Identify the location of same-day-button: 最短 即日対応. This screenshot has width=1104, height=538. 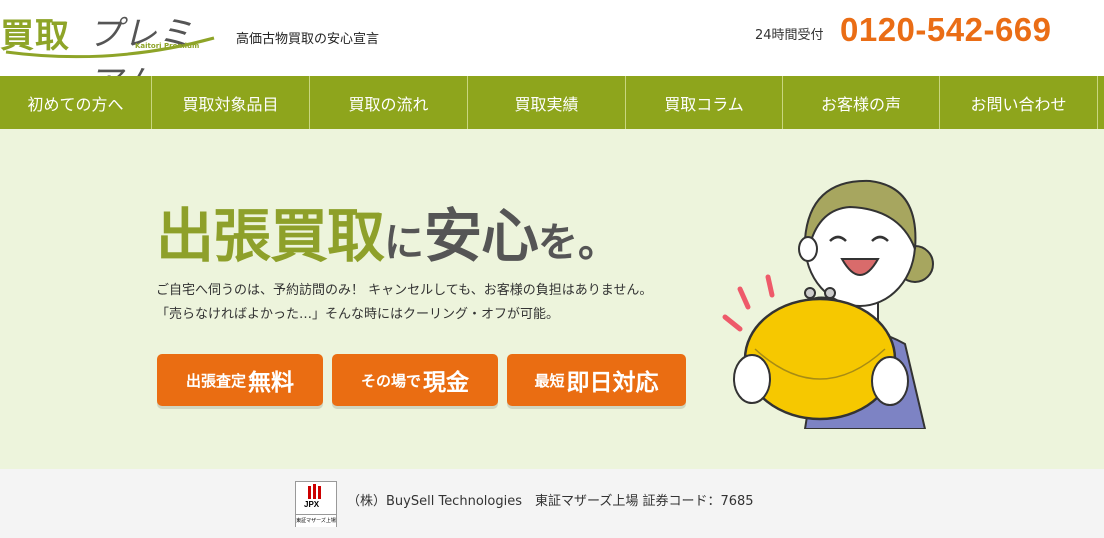
(596, 380).